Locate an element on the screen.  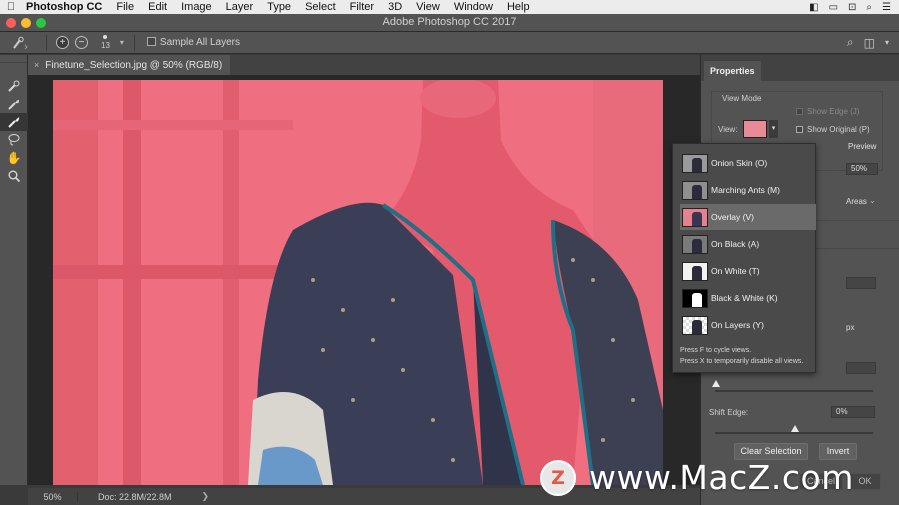
view-option-label: Overlay (V) is located at coordinates (732, 217).